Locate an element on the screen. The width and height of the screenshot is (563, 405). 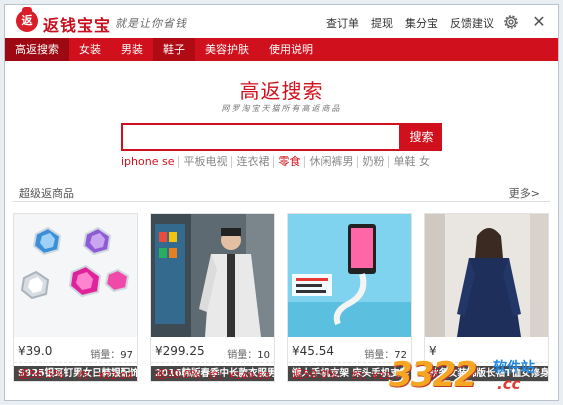
search-subtitle: 网罗淘宝天猫所有高返商品 is located at coordinates (281, 108).